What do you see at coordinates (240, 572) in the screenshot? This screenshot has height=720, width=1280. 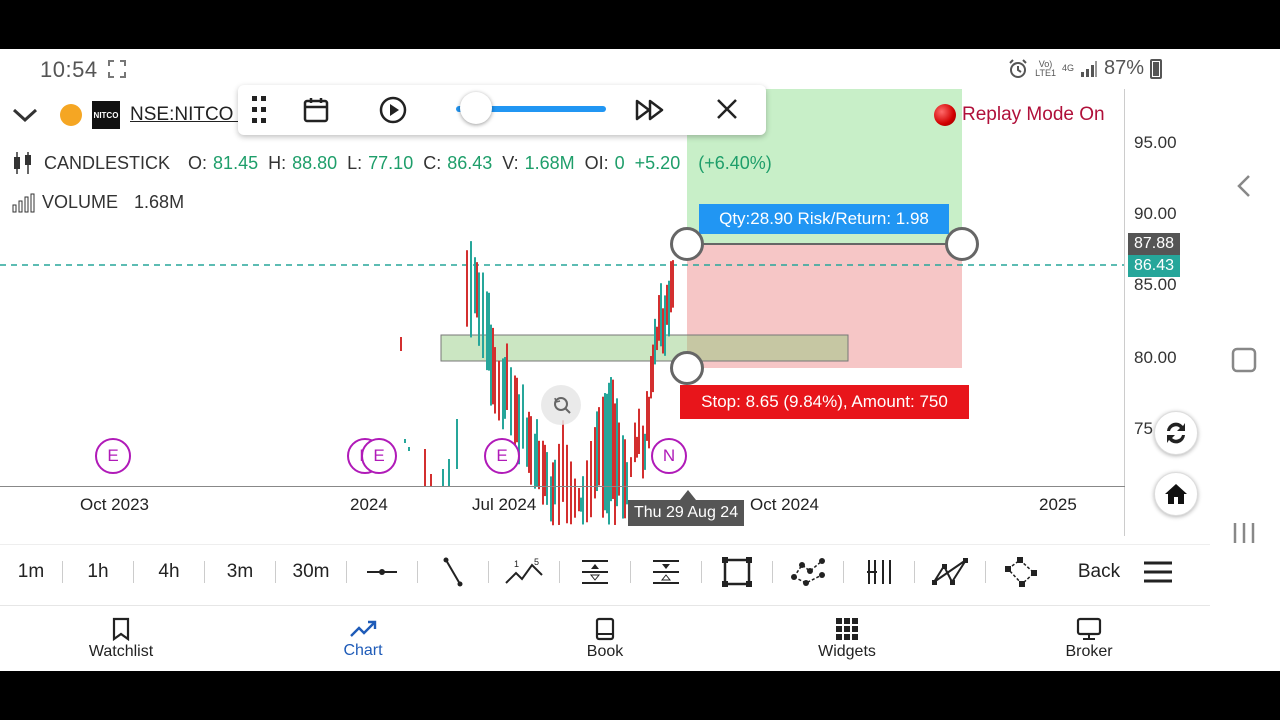 I see `interval-3m: 3m` at bounding box center [240, 572].